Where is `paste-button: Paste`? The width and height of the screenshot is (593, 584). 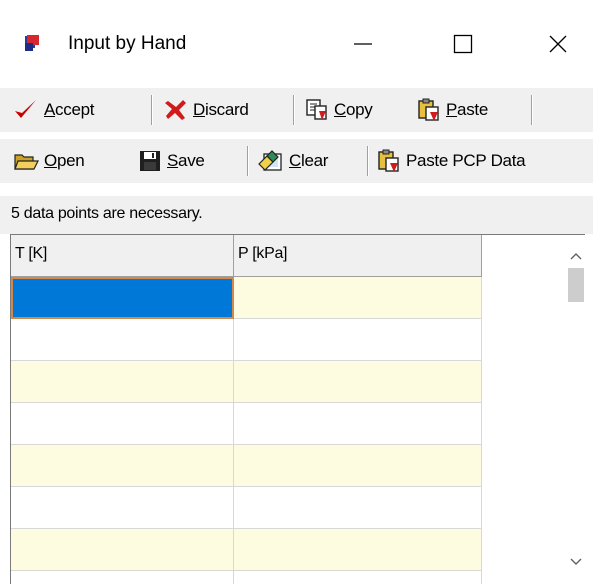 paste-button: Paste is located at coordinates (452, 110).